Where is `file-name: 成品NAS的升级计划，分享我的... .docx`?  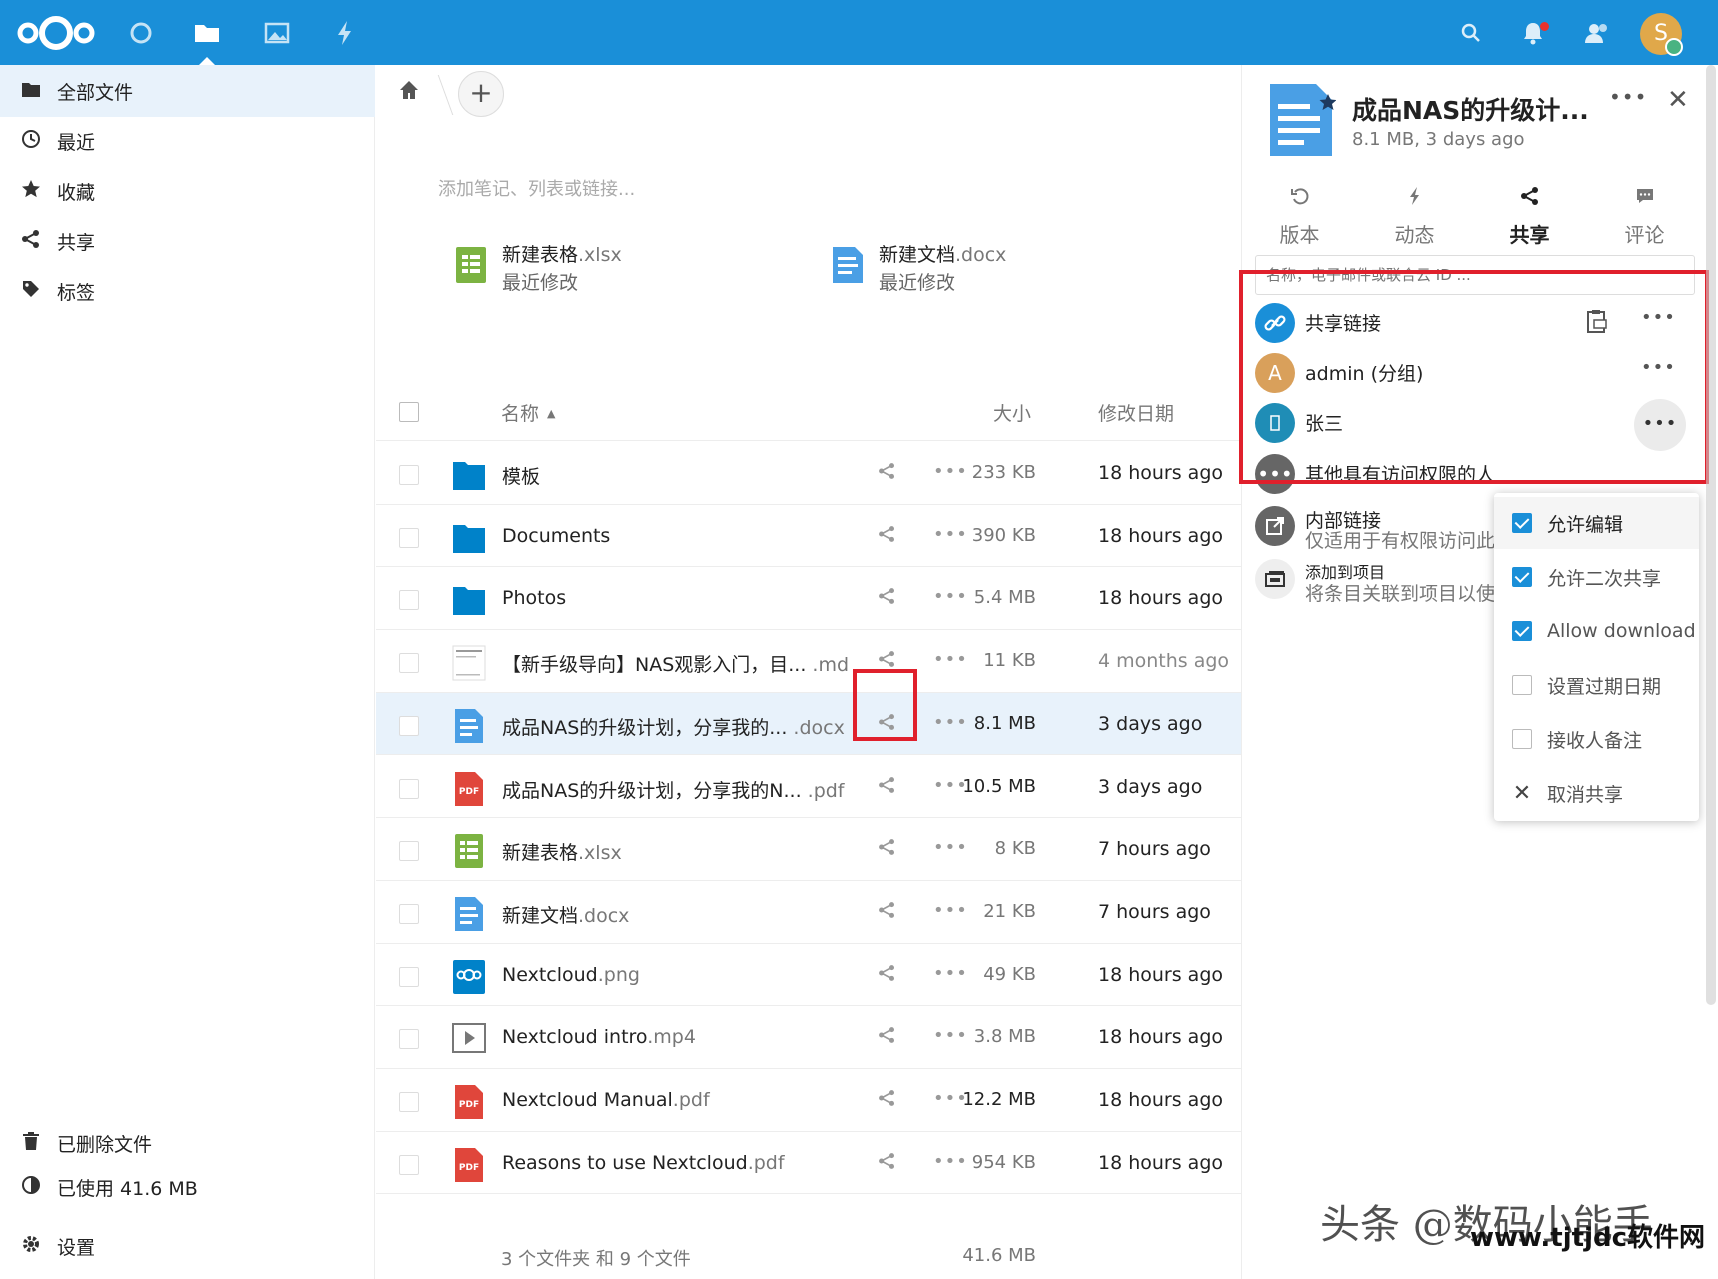 file-name: 成品NAS的升级计划，分享我的... .docx is located at coordinates (673, 726).